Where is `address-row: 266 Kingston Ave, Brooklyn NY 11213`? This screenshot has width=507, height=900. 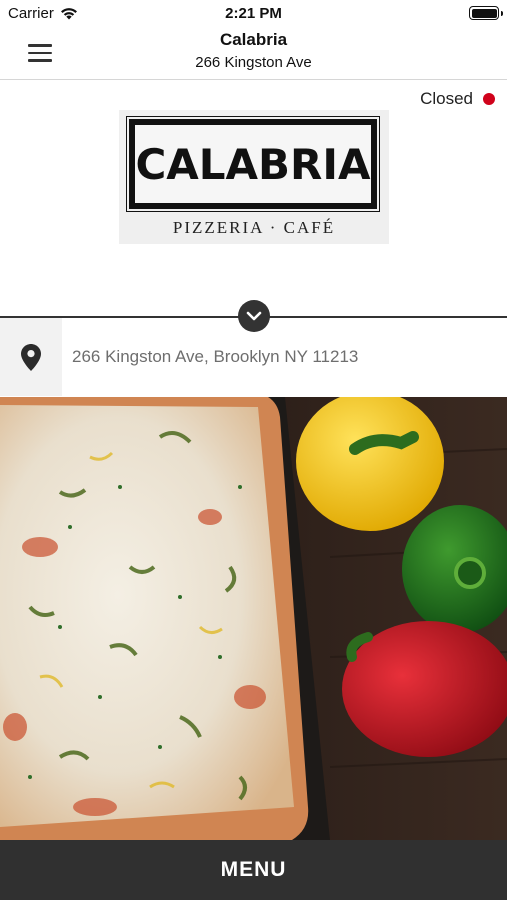 address-row: 266 Kingston Ave, Brooklyn NY 11213 is located at coordinates (253, 357).